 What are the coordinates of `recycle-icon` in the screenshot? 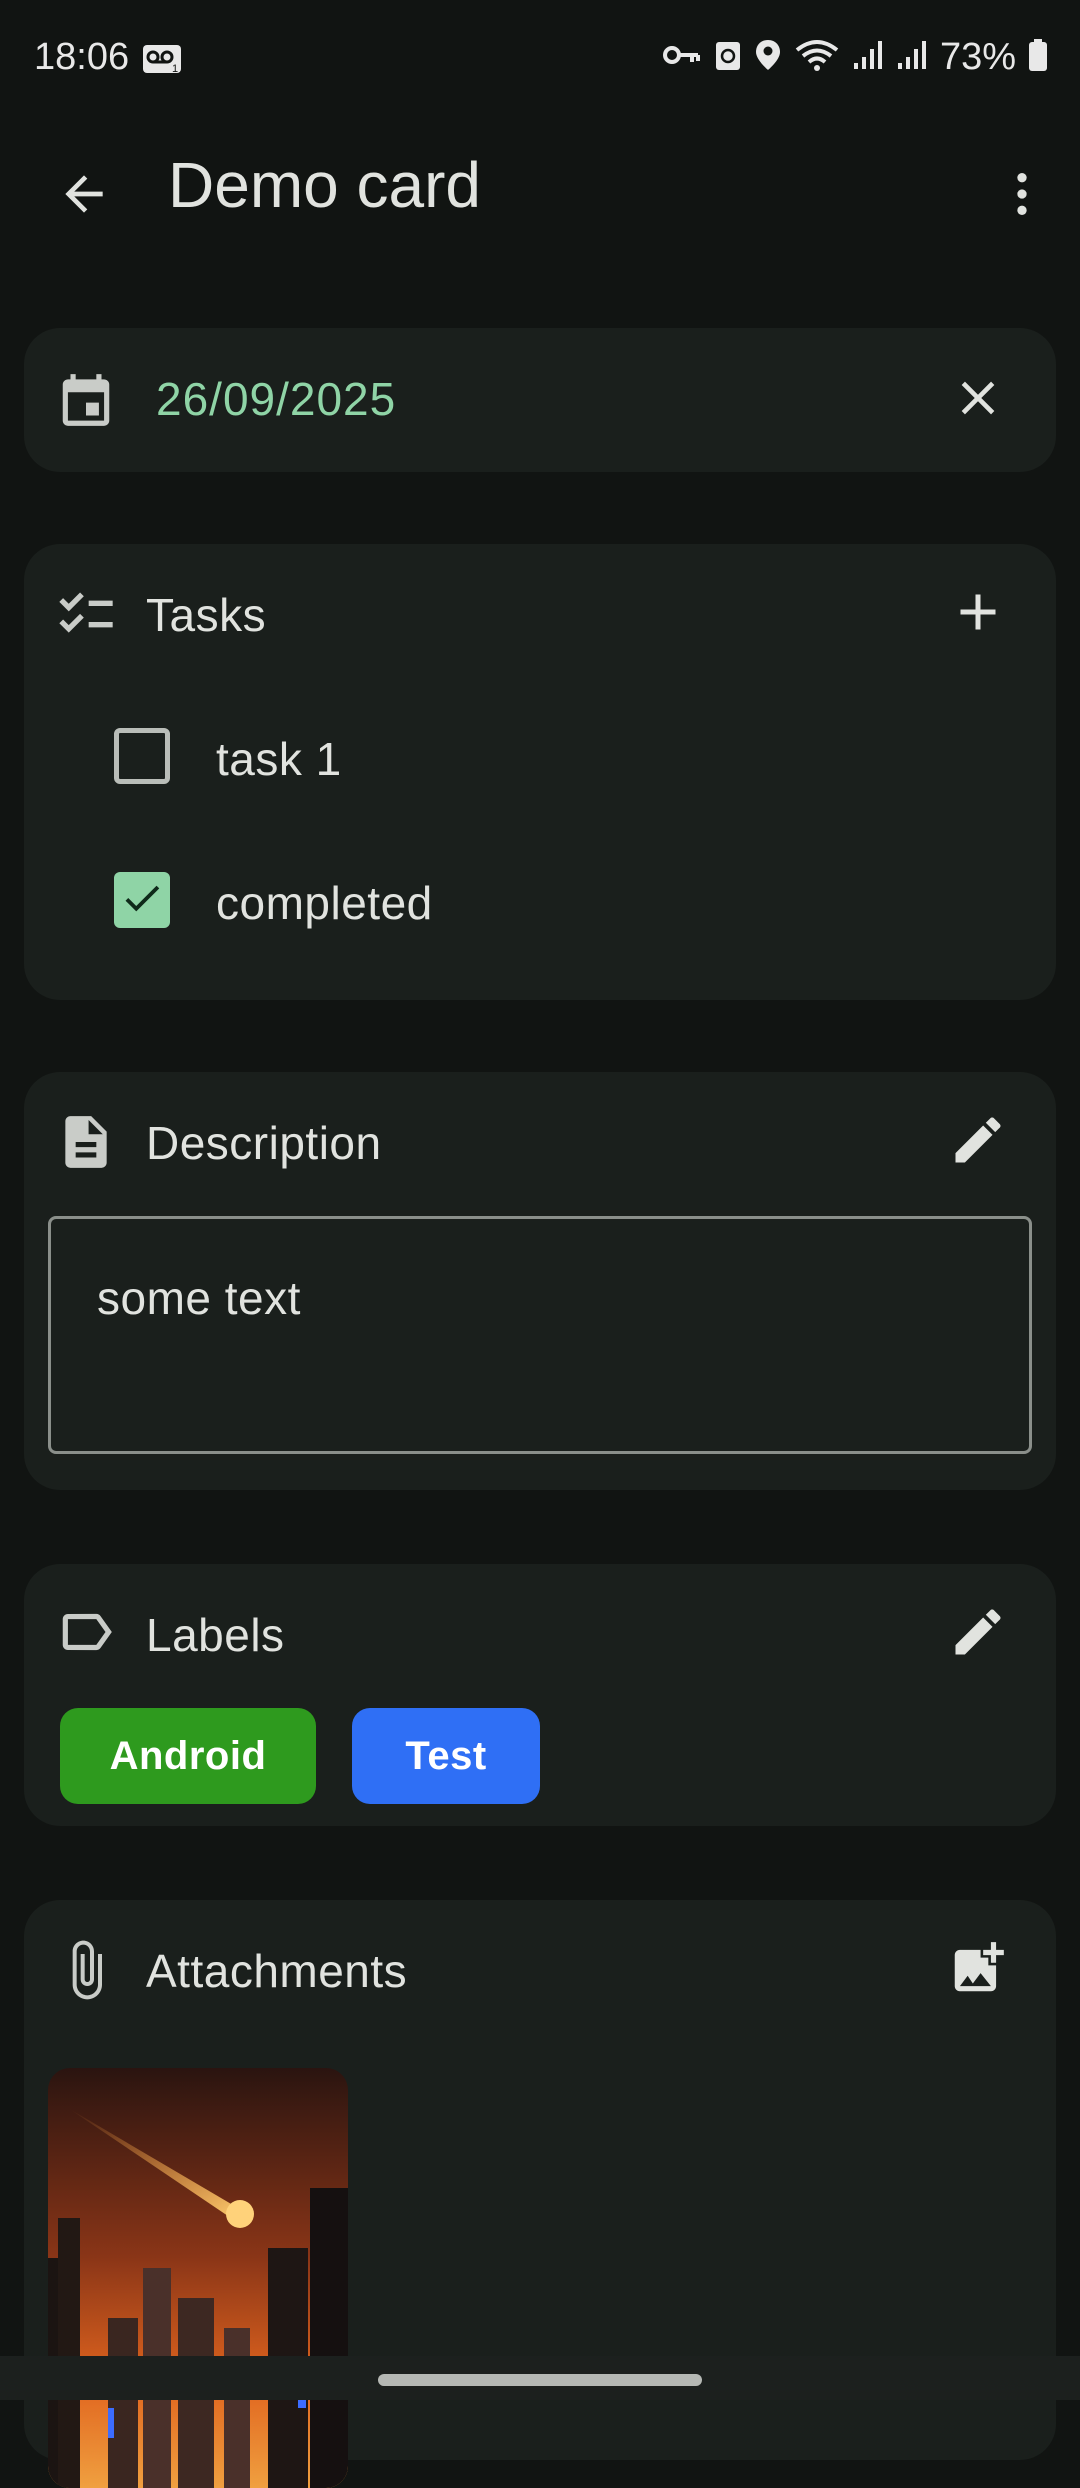 It's located at (728, 57).